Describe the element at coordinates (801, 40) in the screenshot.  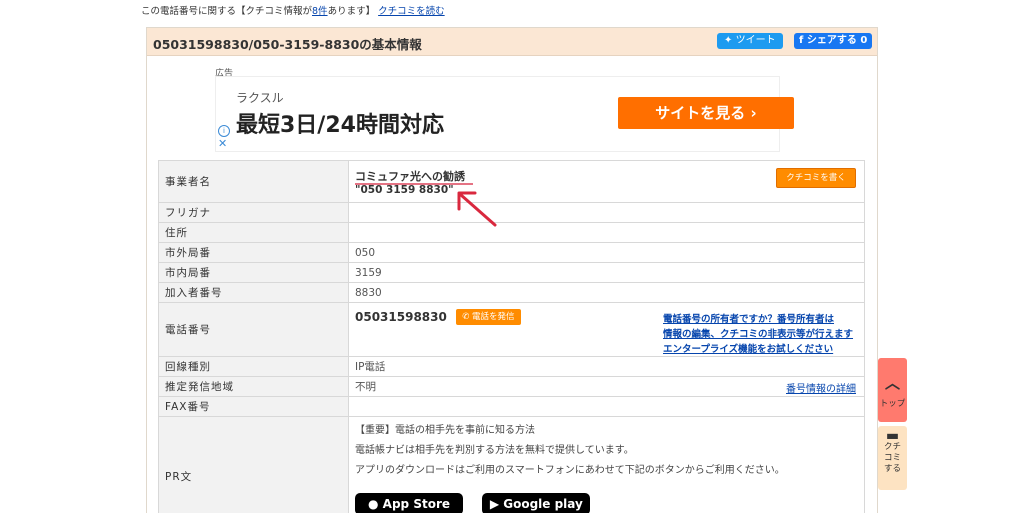
I see `facebook-icon: f` at that location.